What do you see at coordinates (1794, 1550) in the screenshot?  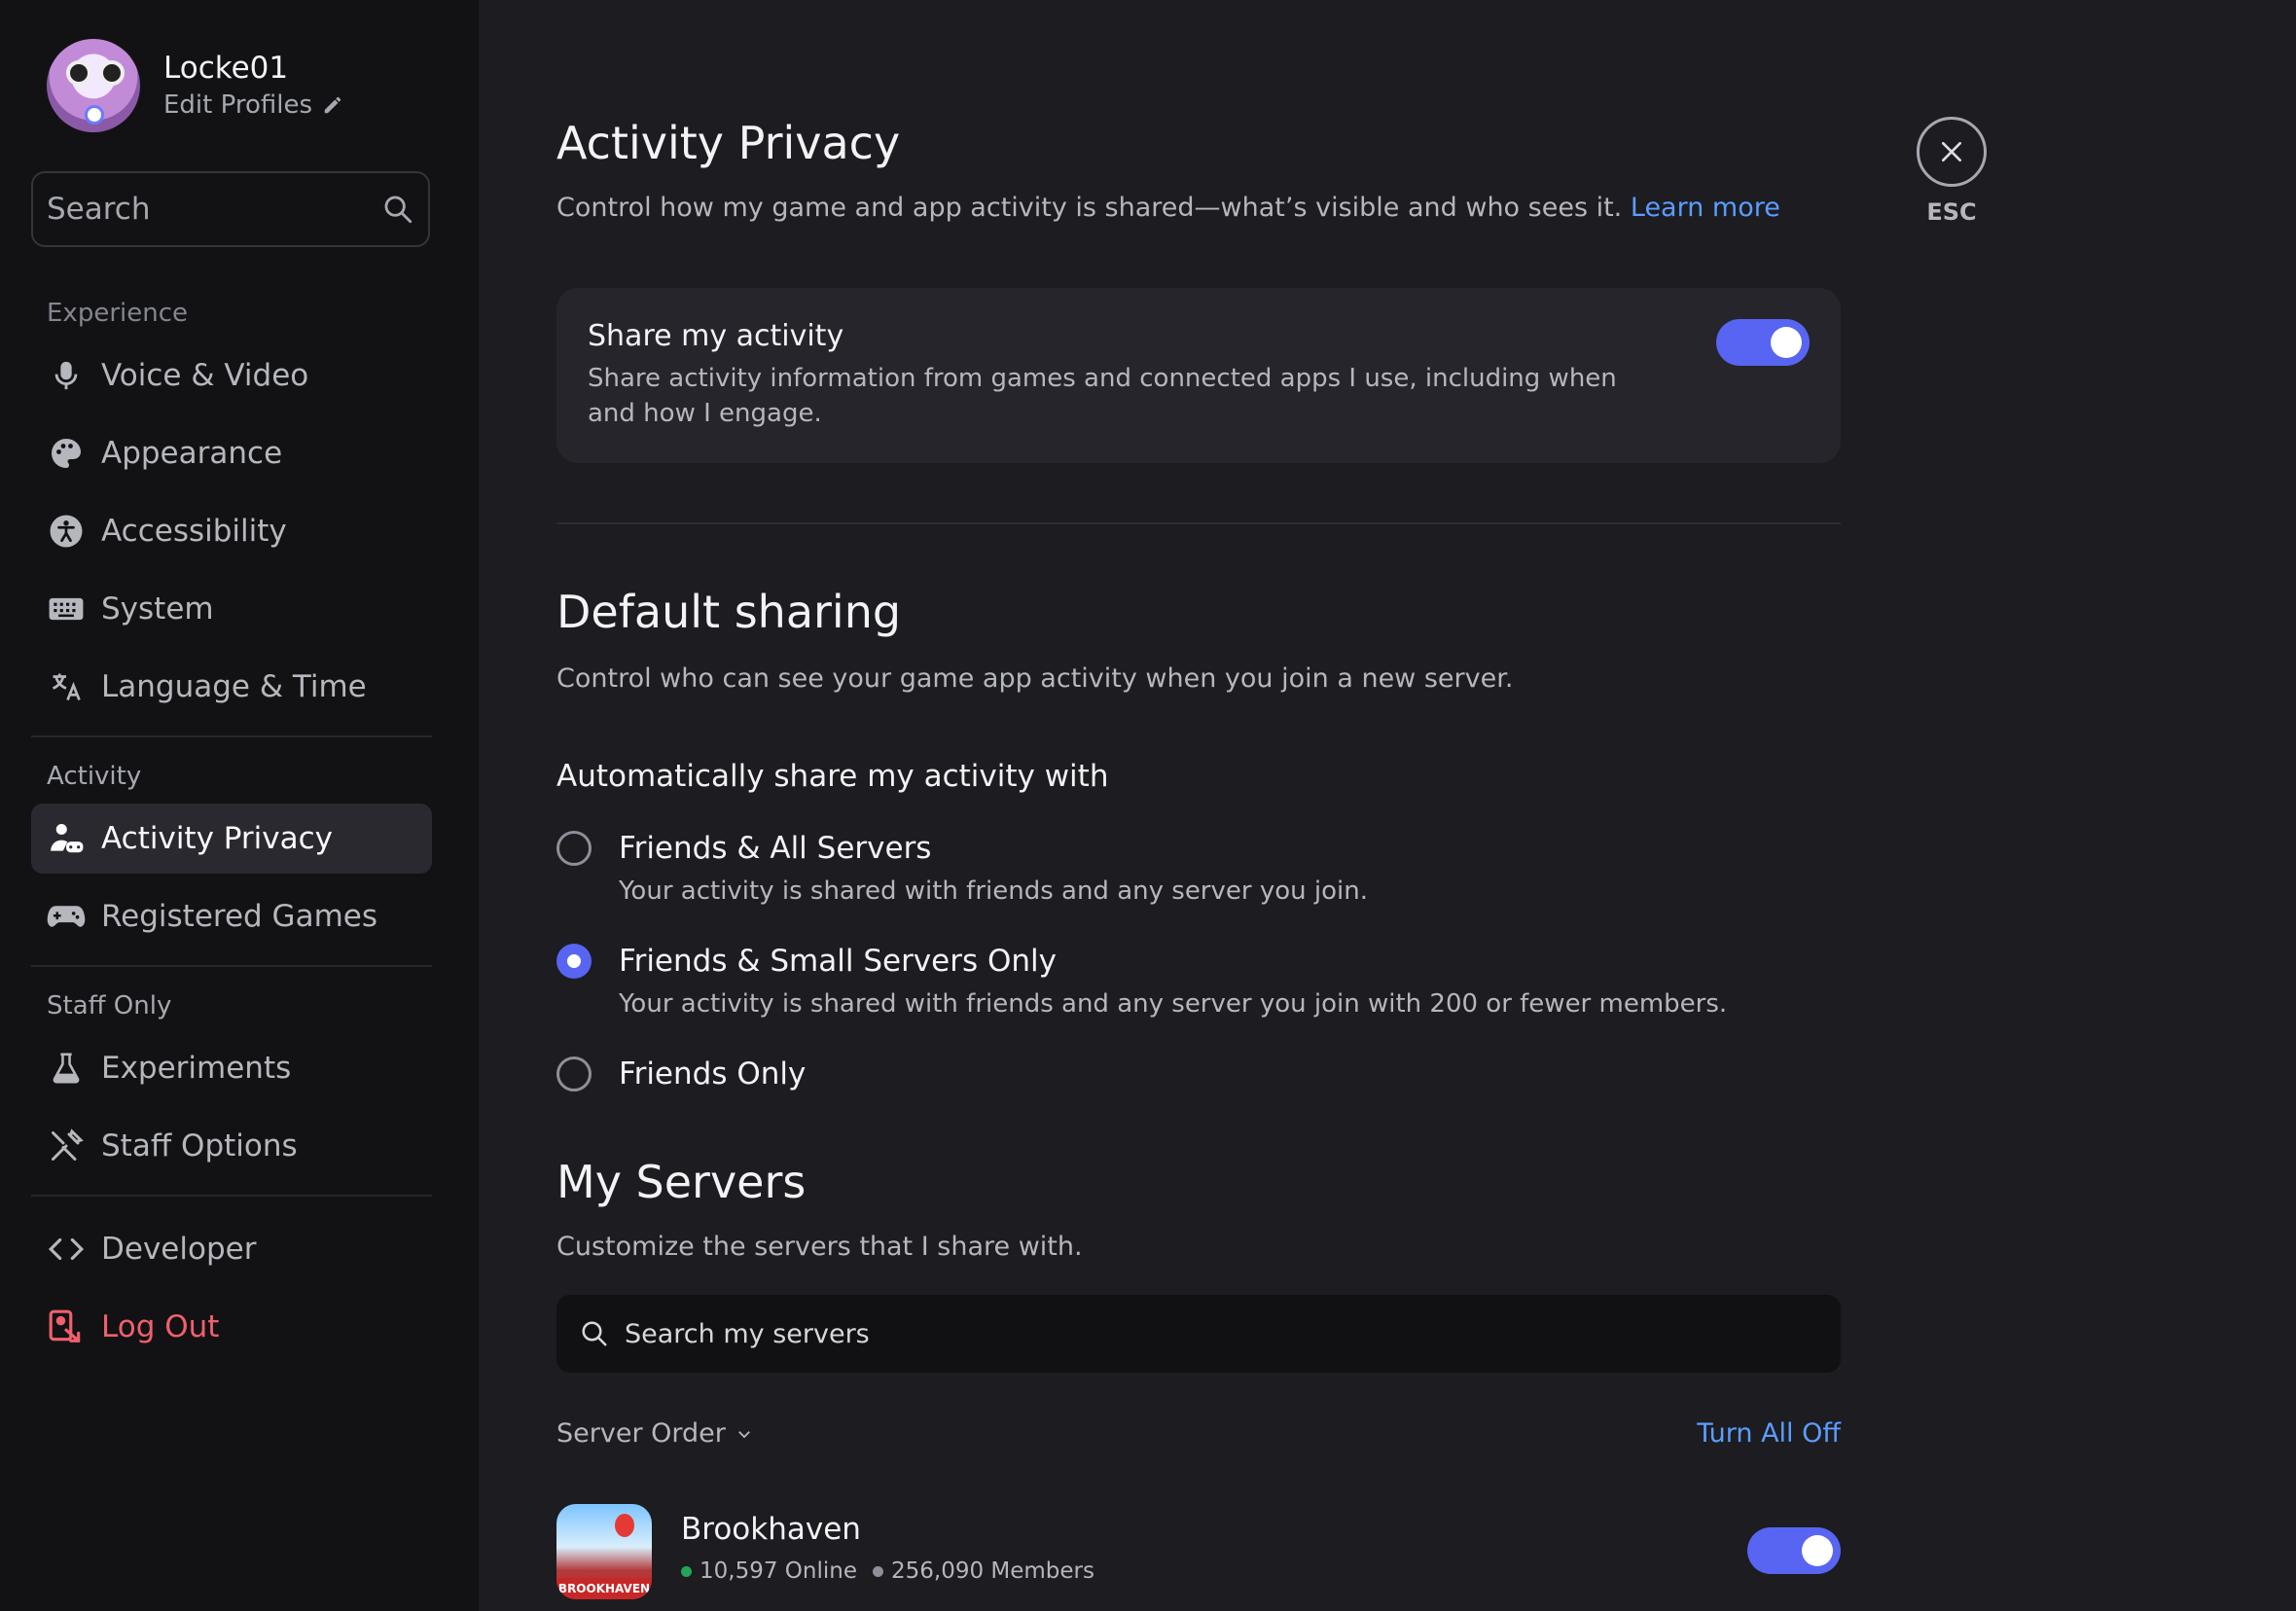 I see `server-share-toggle` at bounding box center [1794, 1550].